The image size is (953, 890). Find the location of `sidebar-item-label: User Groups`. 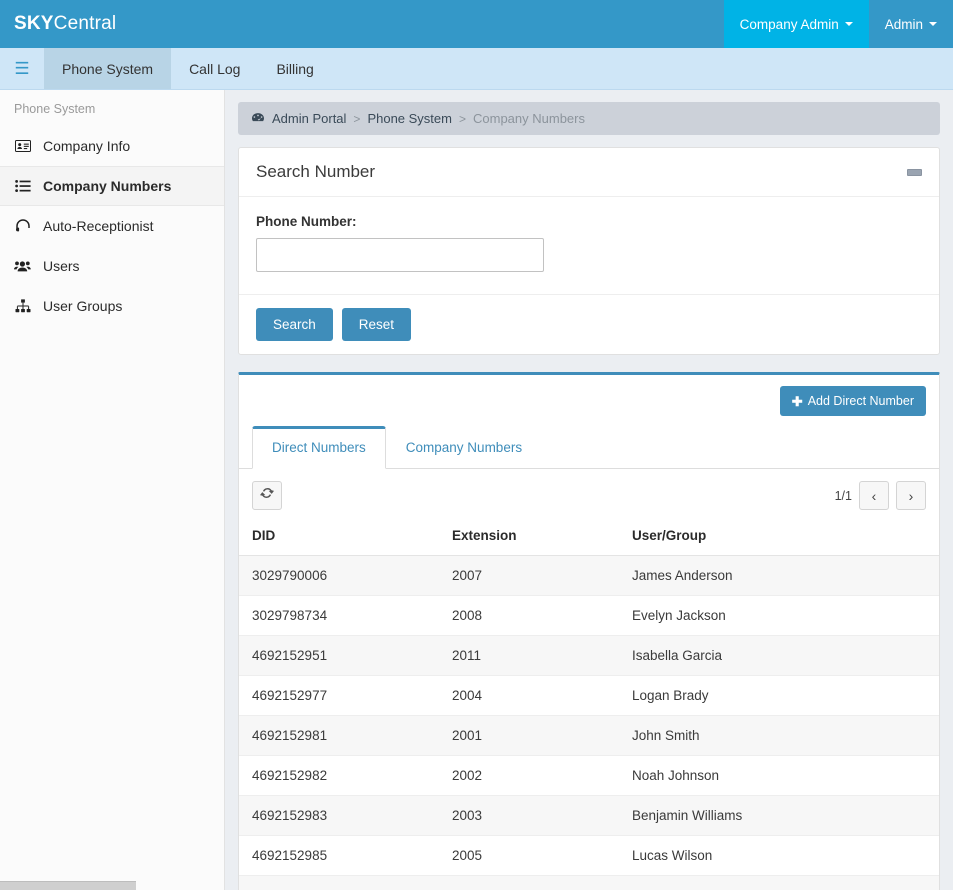

sidebar-item-label: User Groups is located at coordinates (83, 306).